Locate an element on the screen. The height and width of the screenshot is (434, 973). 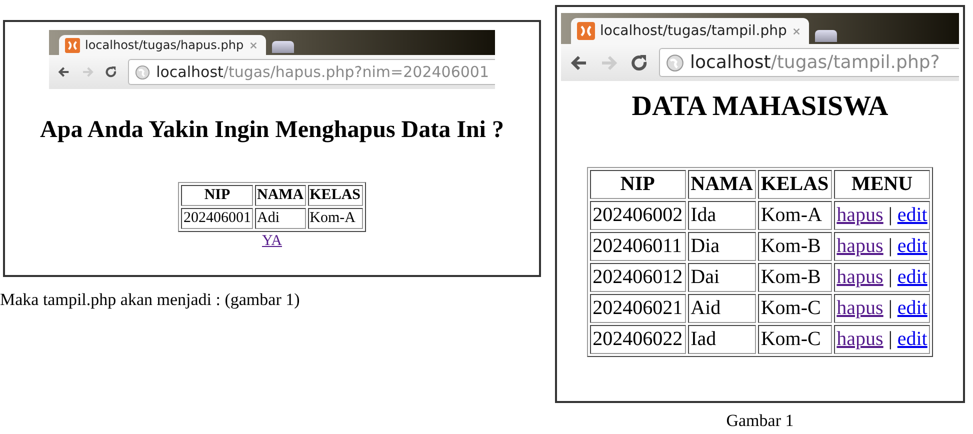
table-cell: 202406012 is located at coordinates (638, 277).